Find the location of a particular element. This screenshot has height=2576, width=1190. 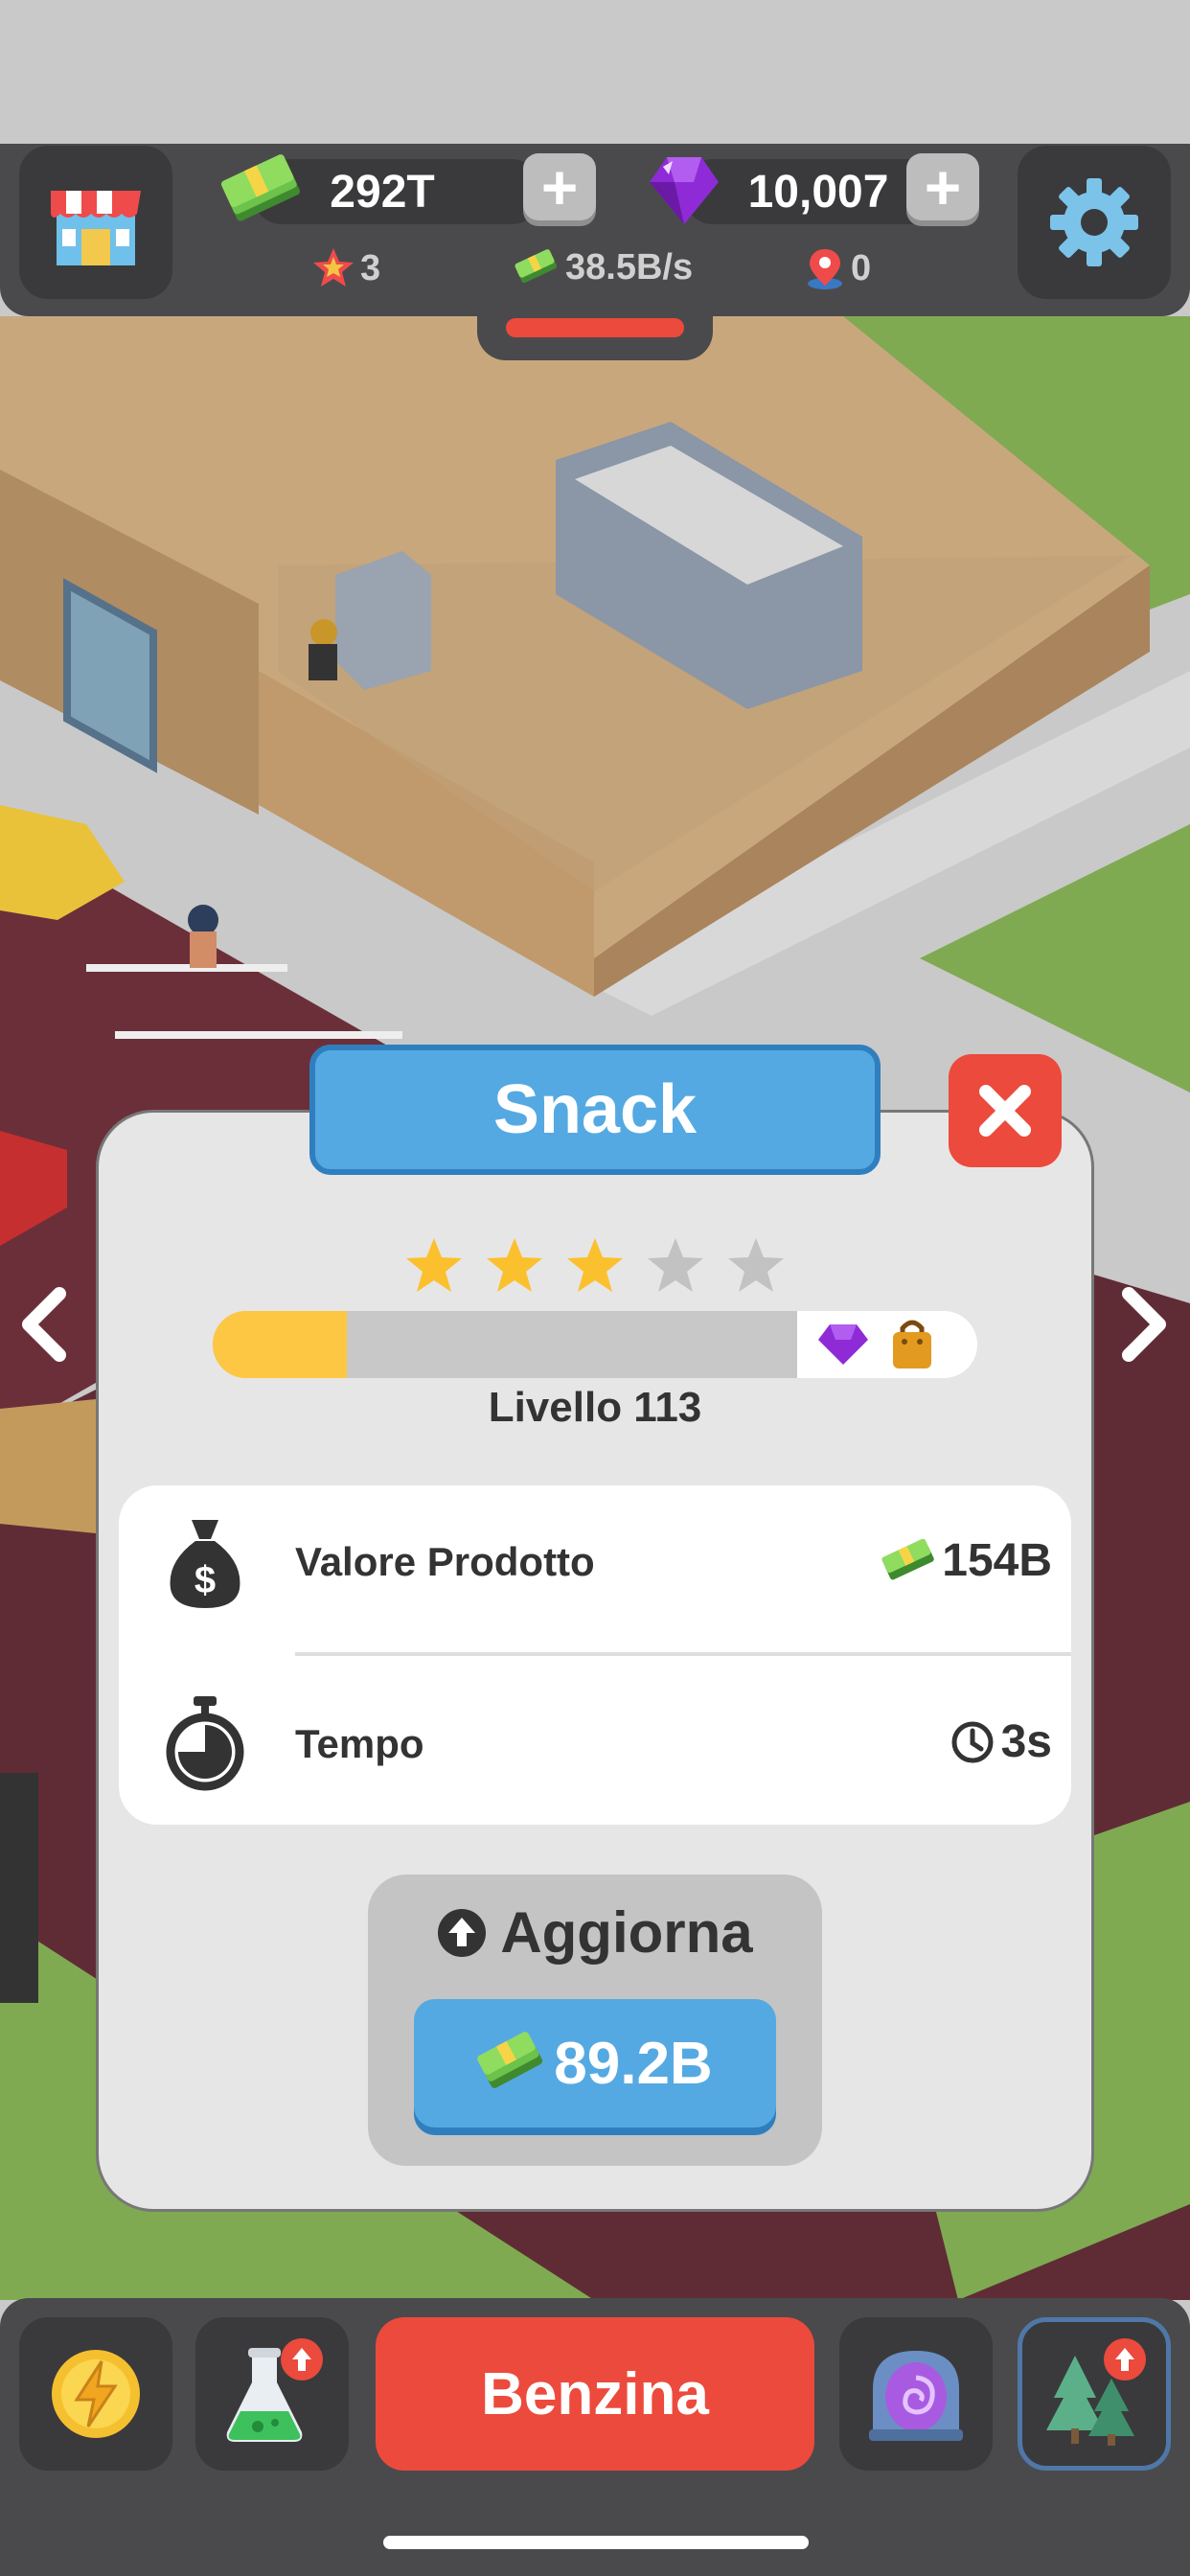

prev-arrow-button is located at coordinates (44, 1335).